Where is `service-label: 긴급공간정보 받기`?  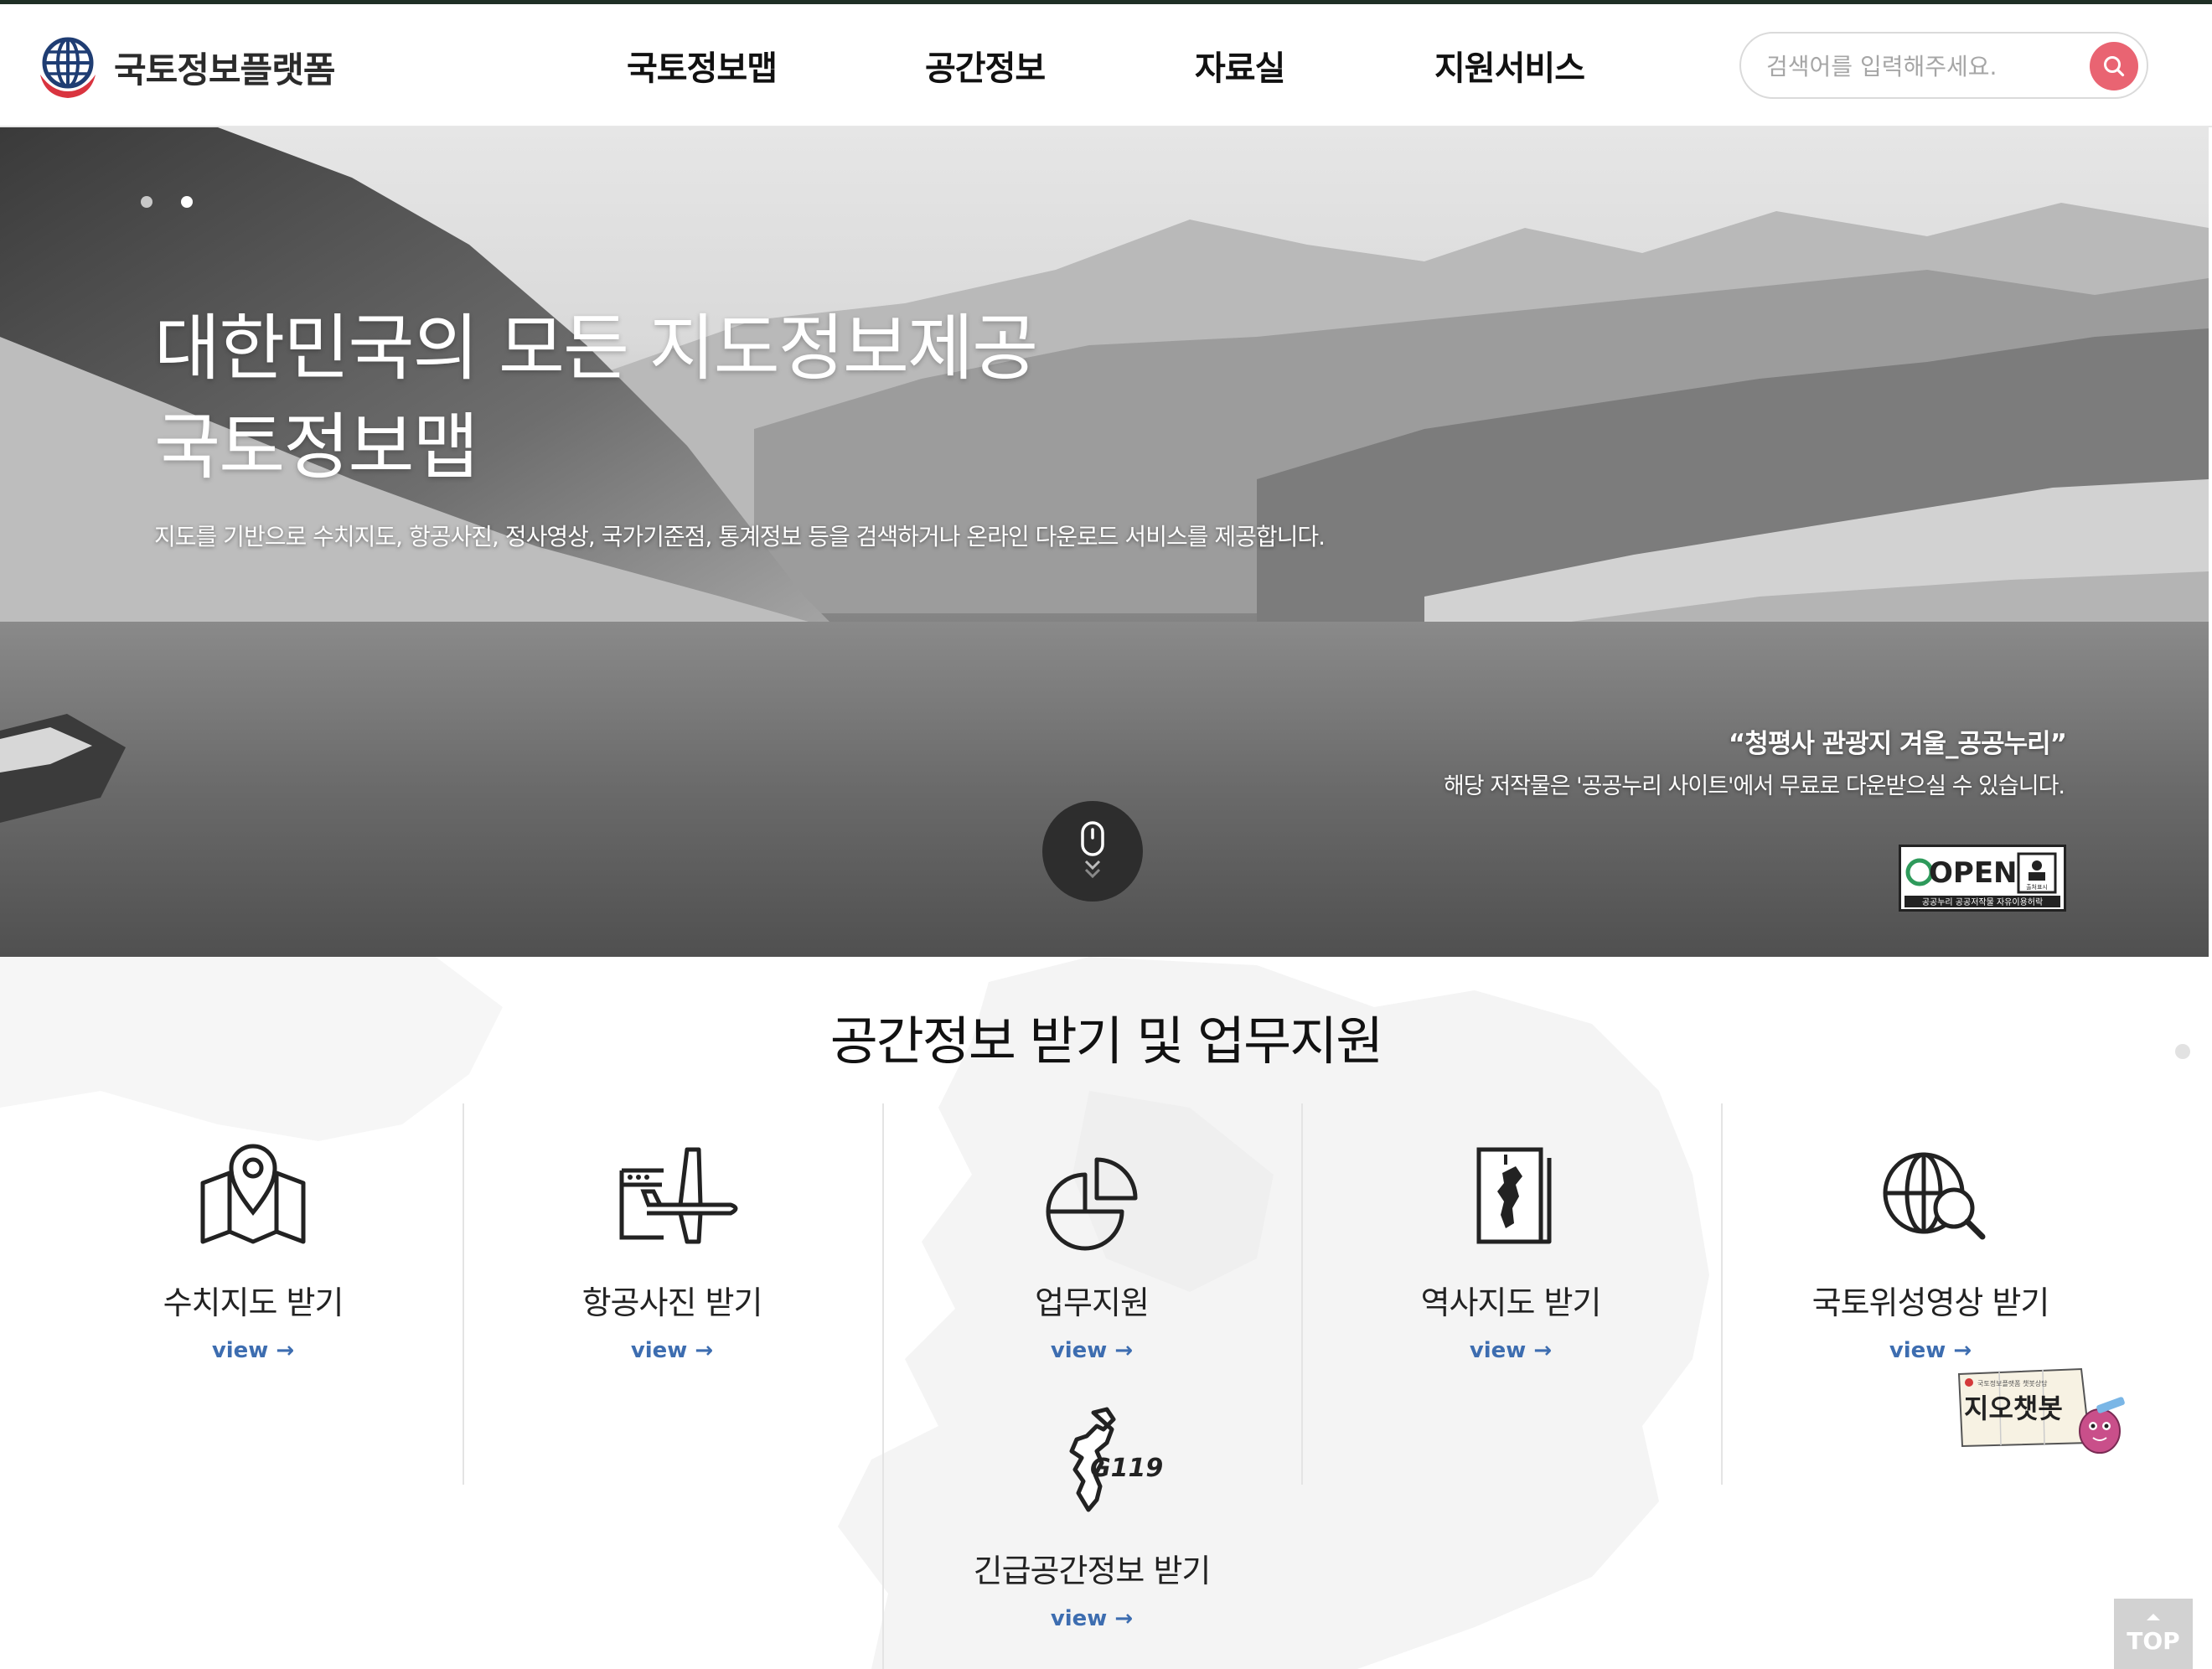
service-label: 긴급공간정보 받기 is located at coordinates (1092, 1571).